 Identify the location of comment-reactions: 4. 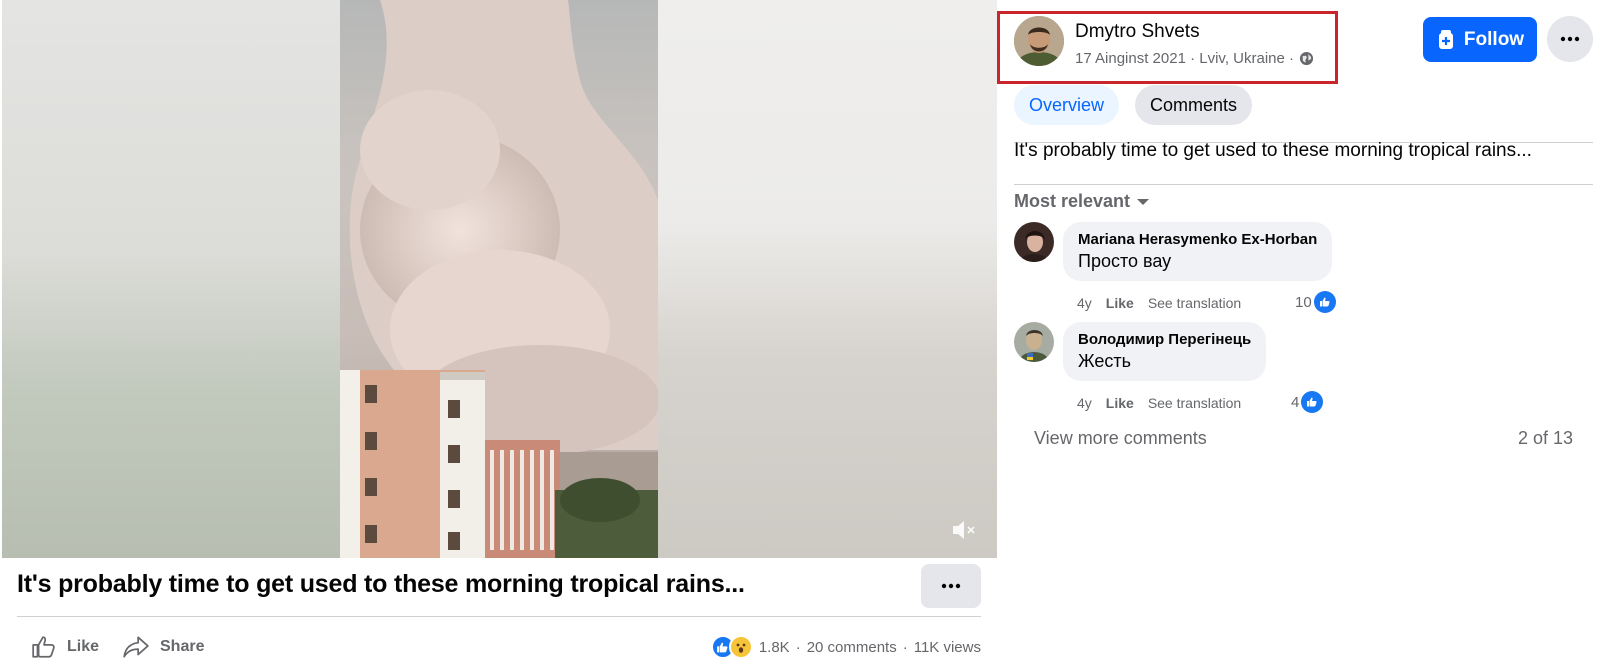
(1307, 402).